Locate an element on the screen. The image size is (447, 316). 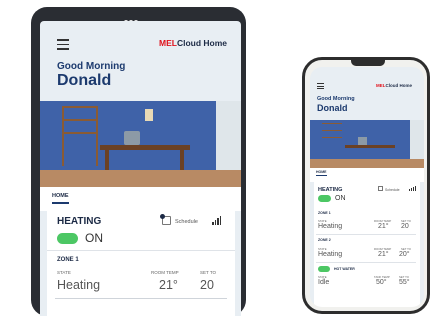
hot-water-state-value: Idle is located at coordinates (324, 282).